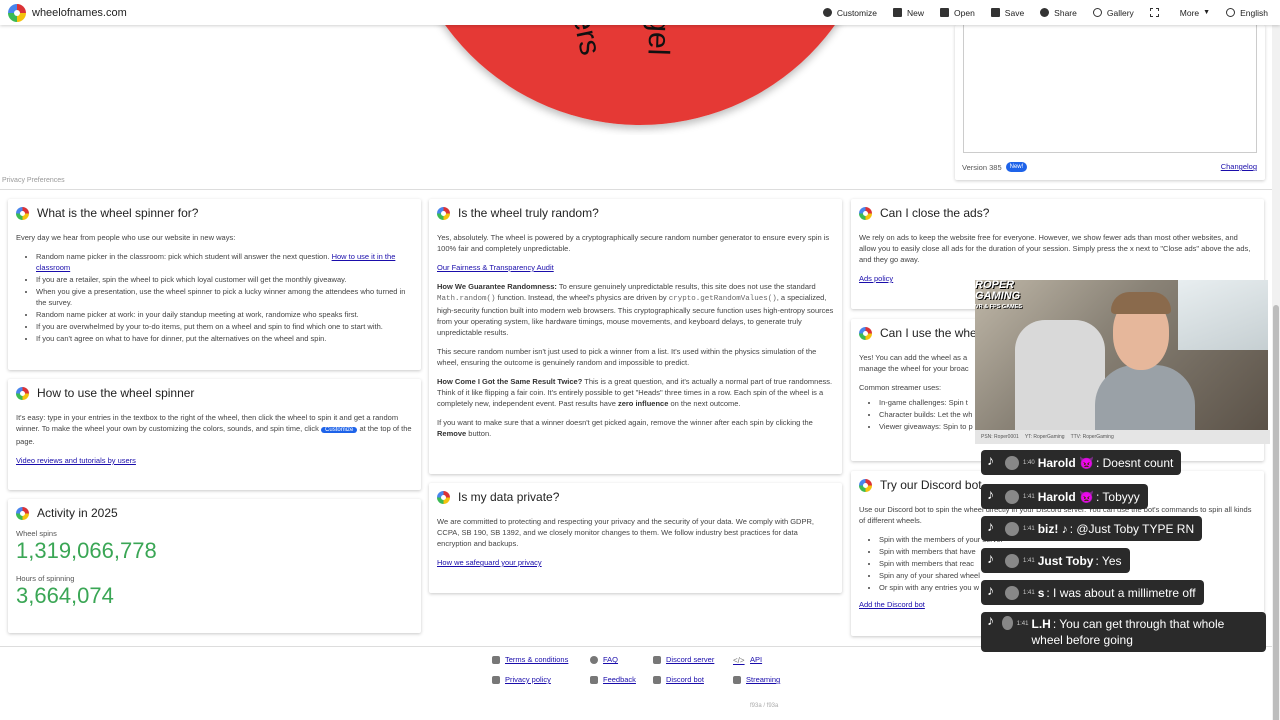 The image size is (1280, 720). I want to click on api-link: </> API, so click(747, 660).